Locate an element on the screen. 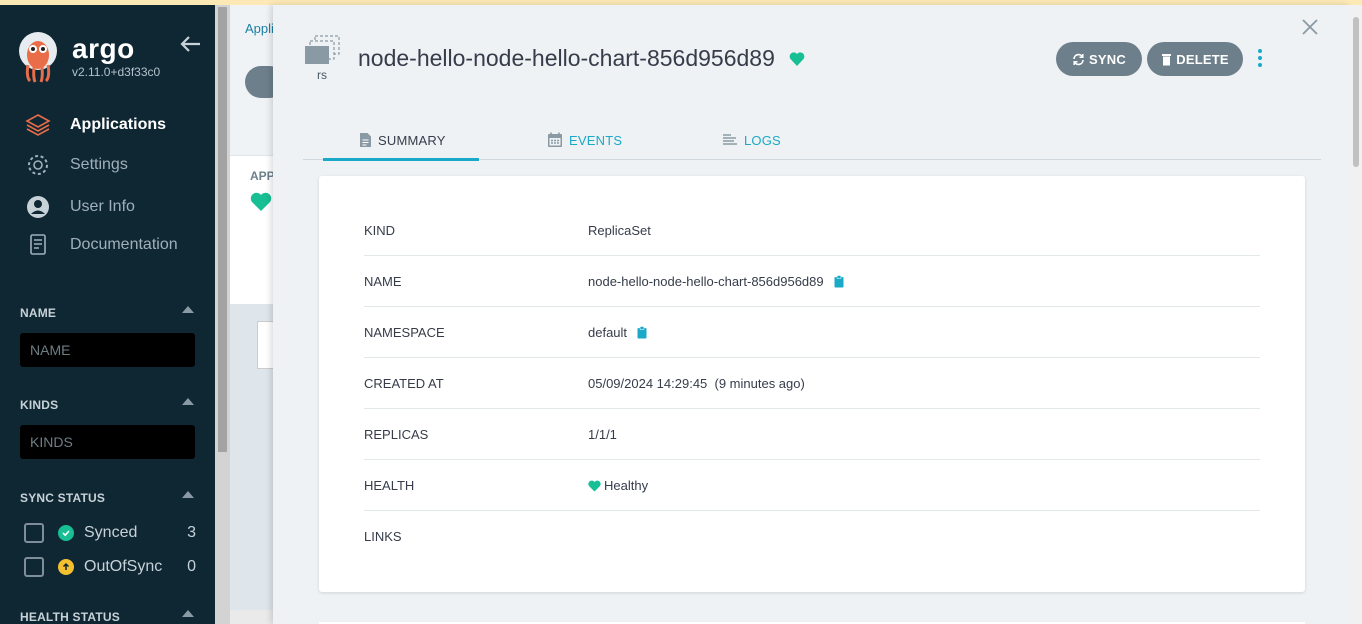 The width and height of the screenshot is (1362, 624). sync-filter-label: Synced is located at coordinates (111, 532).